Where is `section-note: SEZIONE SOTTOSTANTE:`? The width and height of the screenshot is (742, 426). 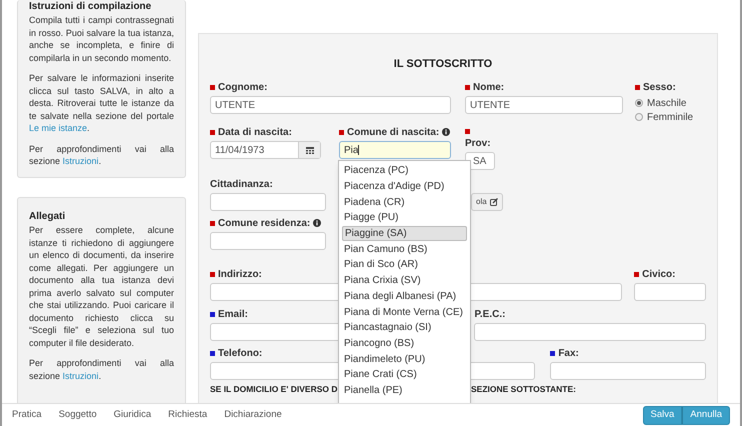 section-note: SEZIONE SOTTOSTANTE: is located at coordinates (523, 389).